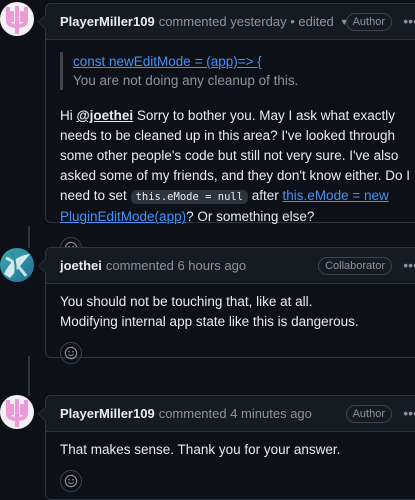 The width and height of the screenshot is (415, 500). I want to click on text-segment: Hi, so click(68, 115).